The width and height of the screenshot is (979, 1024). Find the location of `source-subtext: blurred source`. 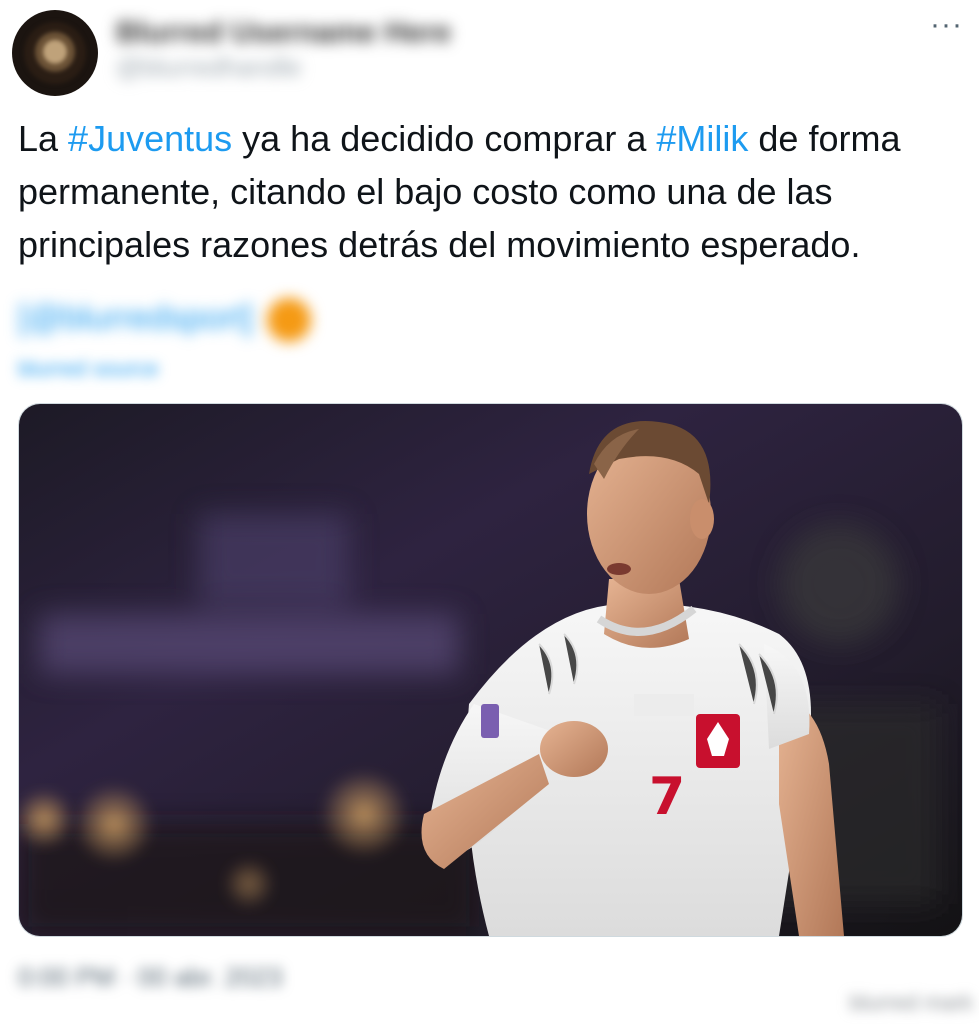

source-subtext: blurred source is located at coordinates (88, 369).